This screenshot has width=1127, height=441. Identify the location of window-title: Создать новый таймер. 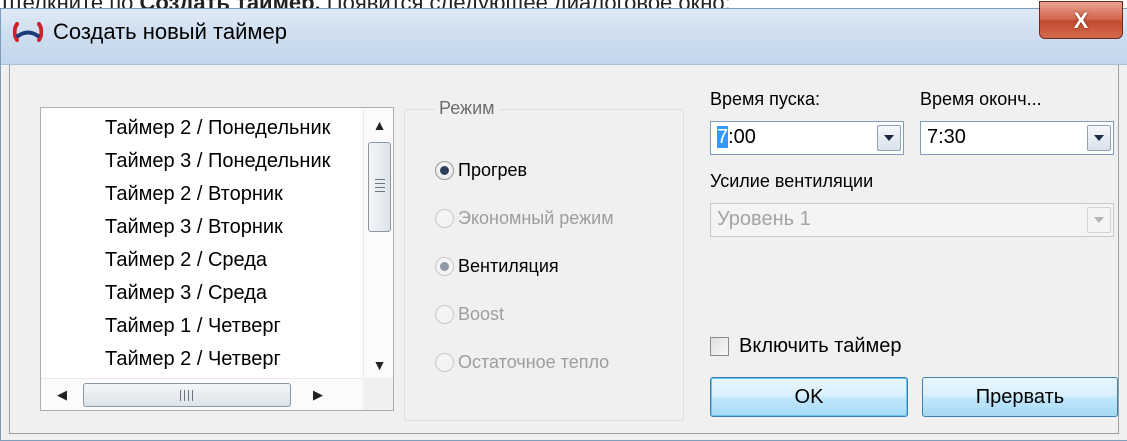
(170, 31).